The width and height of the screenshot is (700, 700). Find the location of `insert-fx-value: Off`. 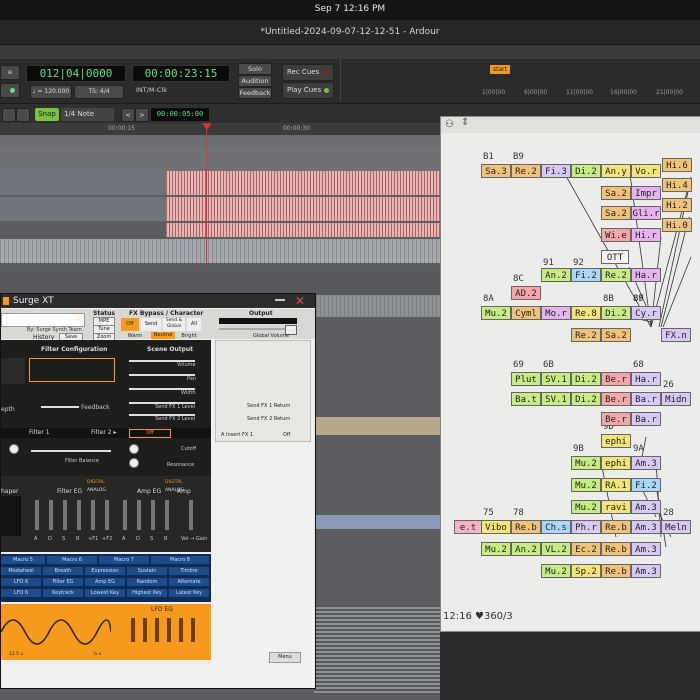

insert-fx-value: Off is located at coordinates (286, 435).